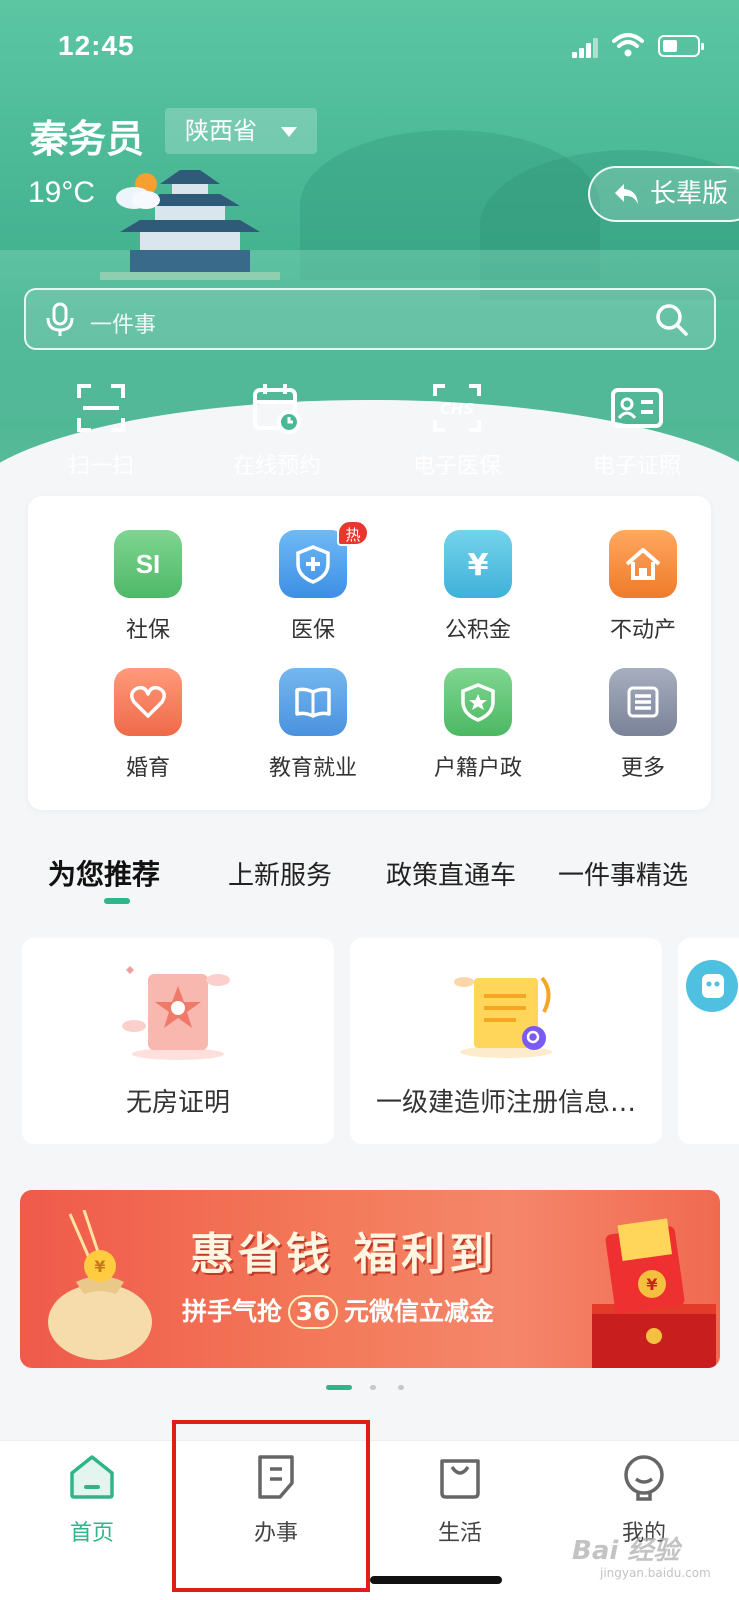  Describe the element at coordinates (117, 901) in the screenshot. I see `tab-indicator` at that location.